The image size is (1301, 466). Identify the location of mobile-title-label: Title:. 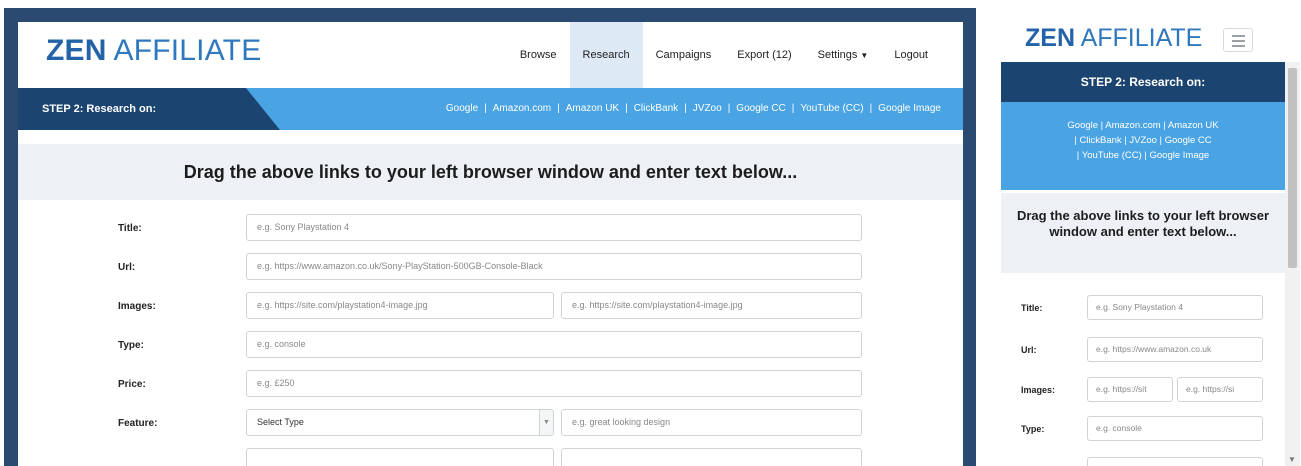
(1032, 308).